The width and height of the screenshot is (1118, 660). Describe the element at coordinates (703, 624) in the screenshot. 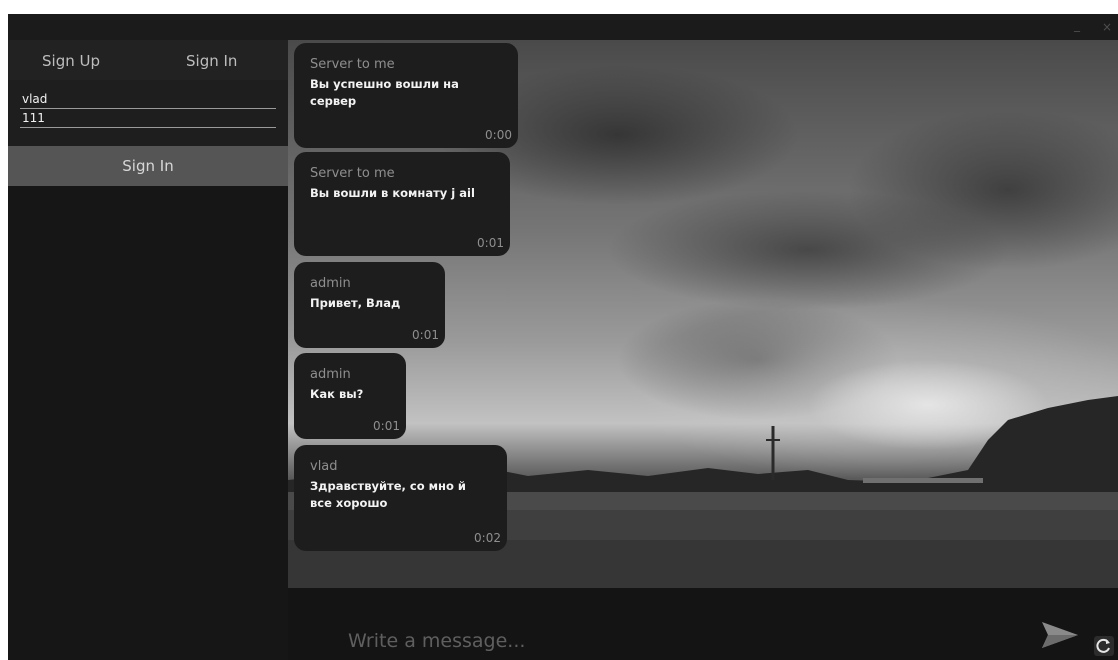

I see `message-composer` at that location.